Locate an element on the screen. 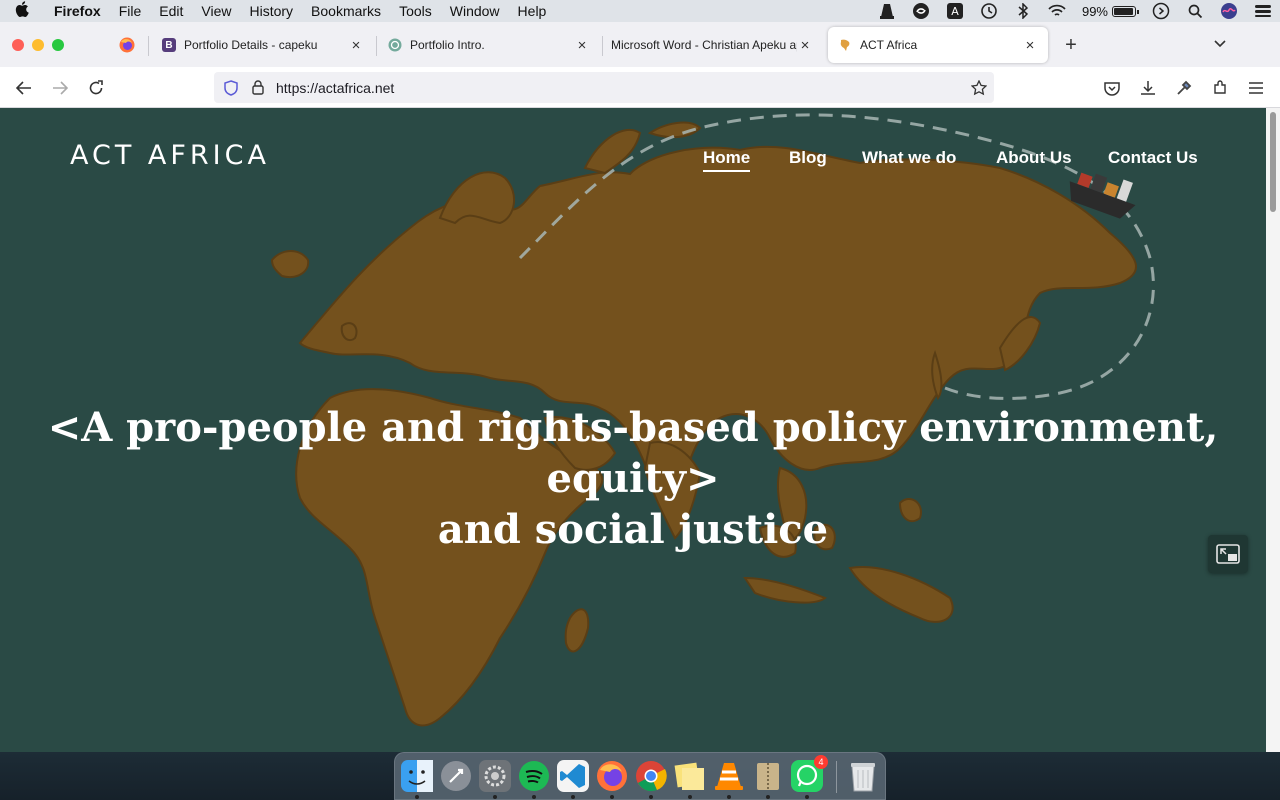 This screenshot has width=1280, height=800. minimize-window-button is located at coordinates (38, 45).